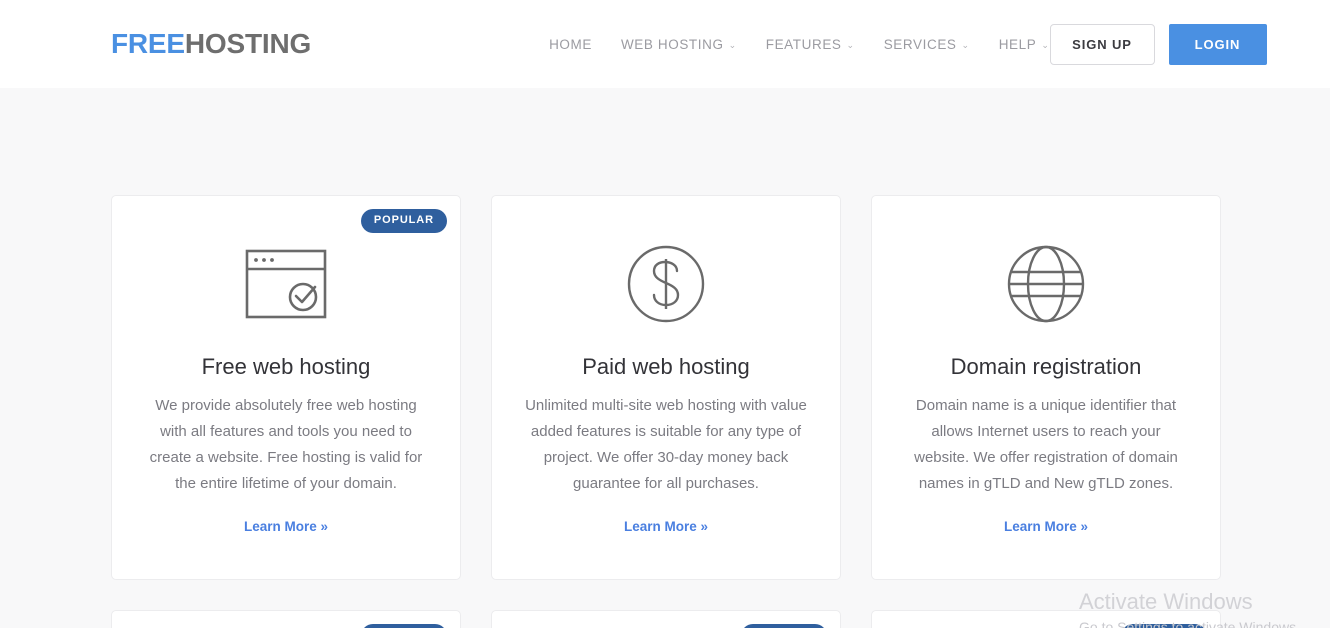 The image size is (1330, 628). I want to click on card-title: Paid web hosting, so click(666, 366).